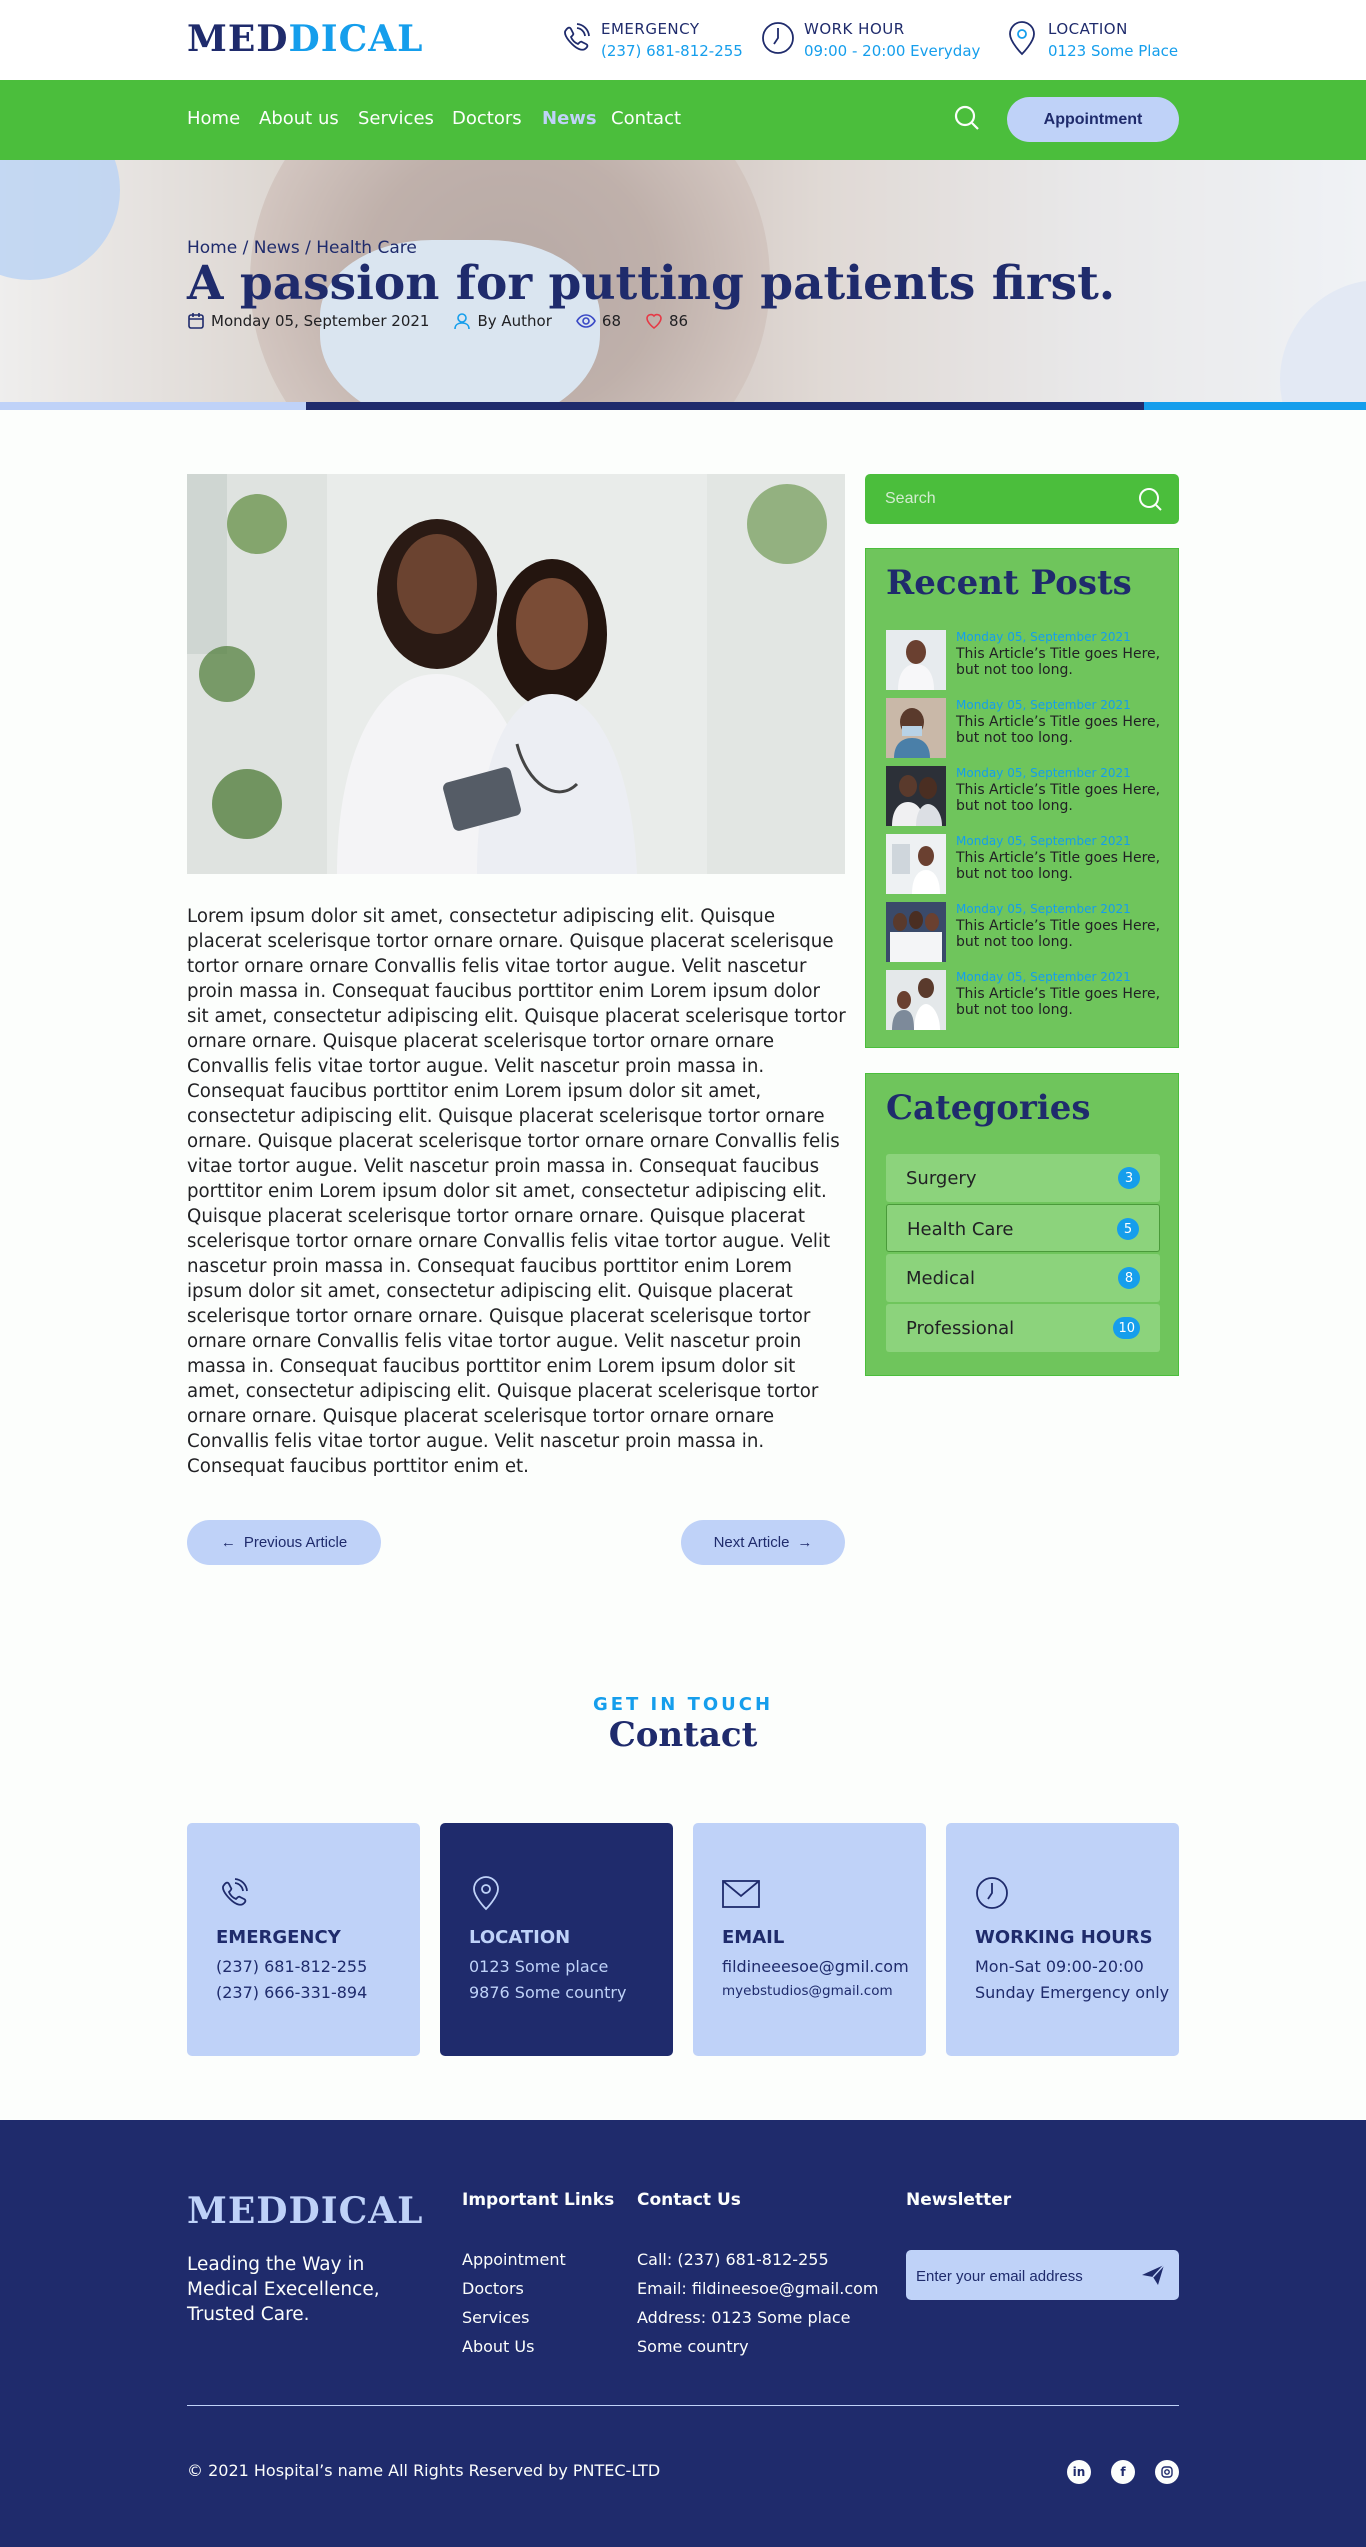  I want to click on nav-services: Services, so click(396, 118).